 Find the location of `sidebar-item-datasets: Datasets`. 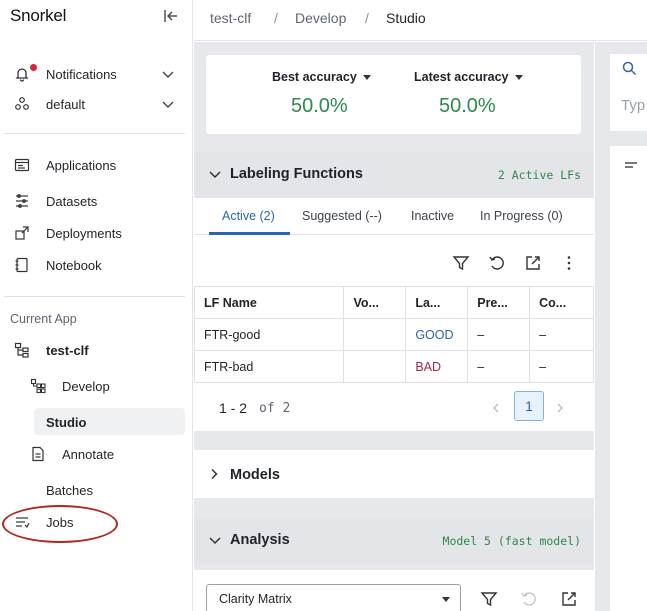

sidebar-item-datasets: Datasets is located at coordinates (96, 201).